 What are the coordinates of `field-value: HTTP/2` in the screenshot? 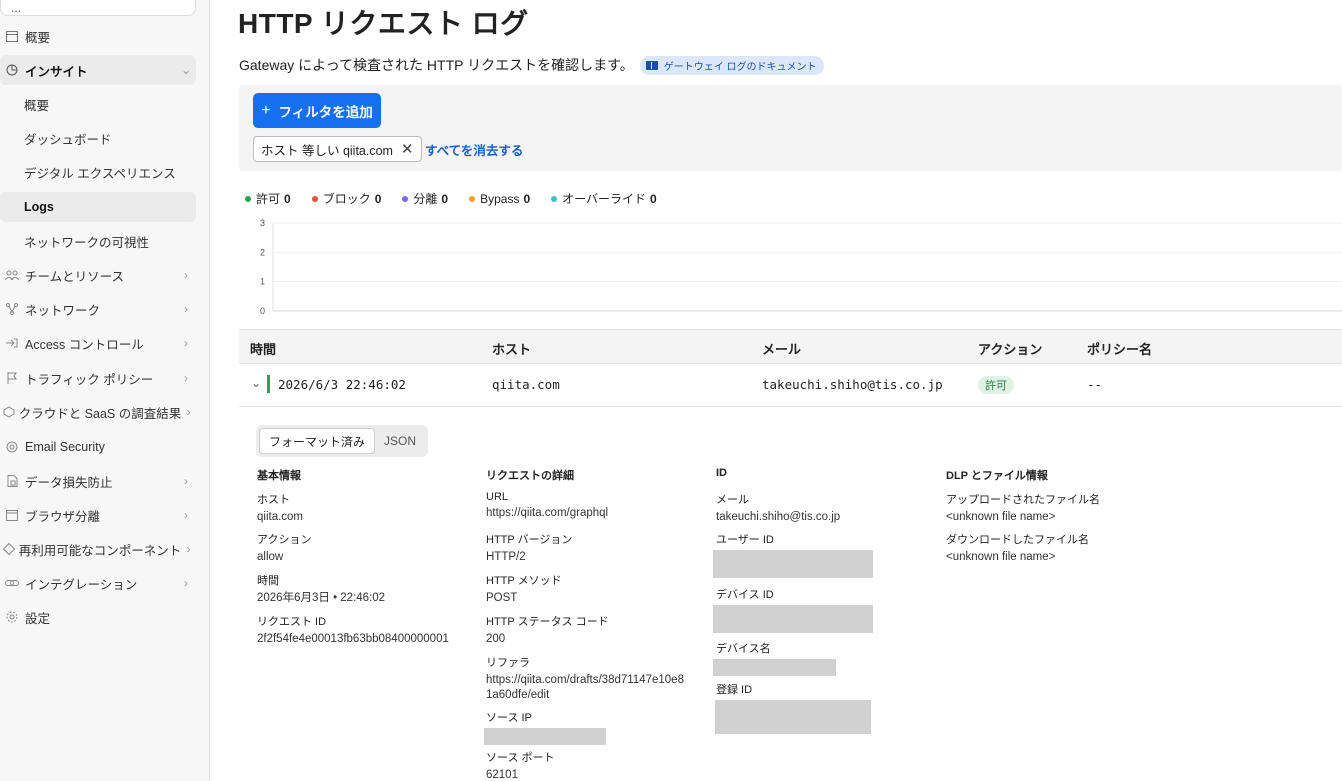 It's located at (506, 557).